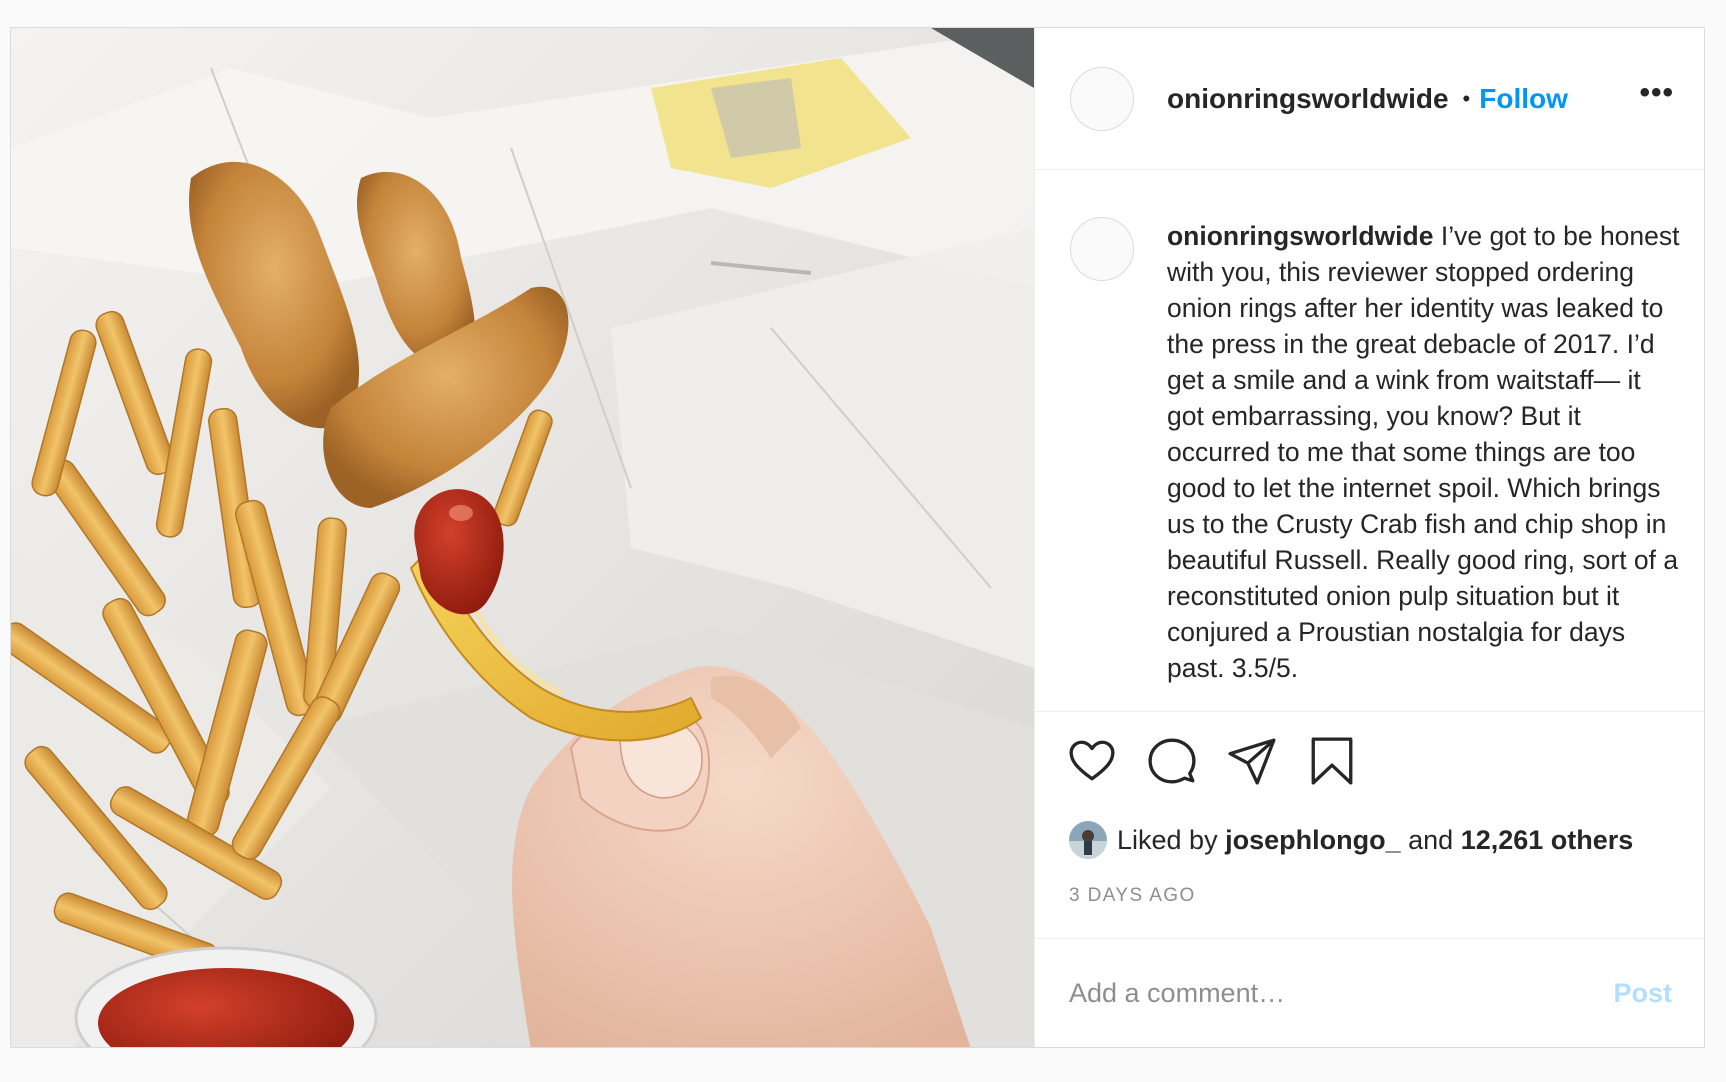 The width and height of the screenshot is (1726, 1082). What do you see at coordinates (1431, 839) in the screenshot?
I see `likes-conjunction: and` at bounding box center [1431, 839].